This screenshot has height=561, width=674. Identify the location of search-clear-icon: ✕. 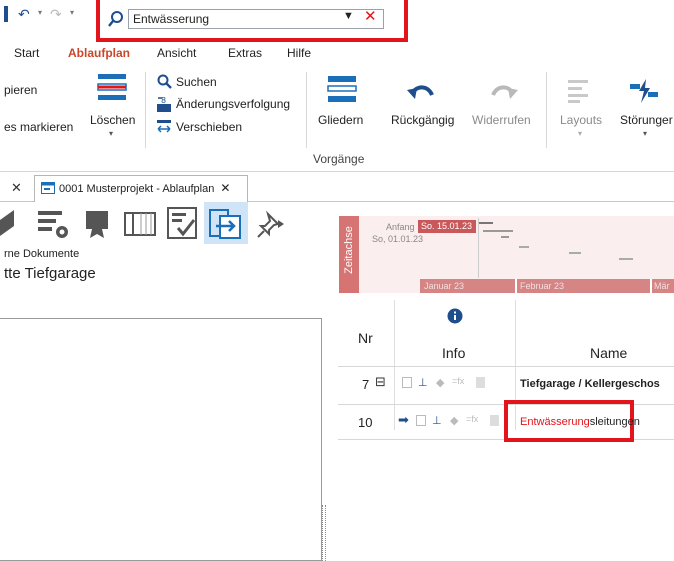
(370, 16).